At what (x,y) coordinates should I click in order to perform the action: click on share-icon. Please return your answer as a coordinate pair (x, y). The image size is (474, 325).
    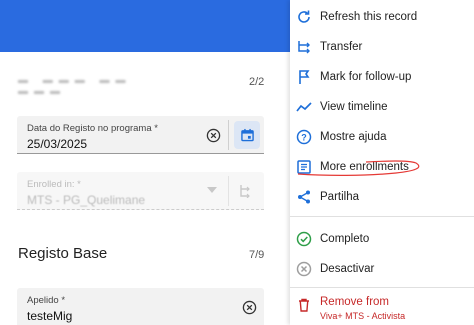
    Looking at the image, I should click on (304, 197).